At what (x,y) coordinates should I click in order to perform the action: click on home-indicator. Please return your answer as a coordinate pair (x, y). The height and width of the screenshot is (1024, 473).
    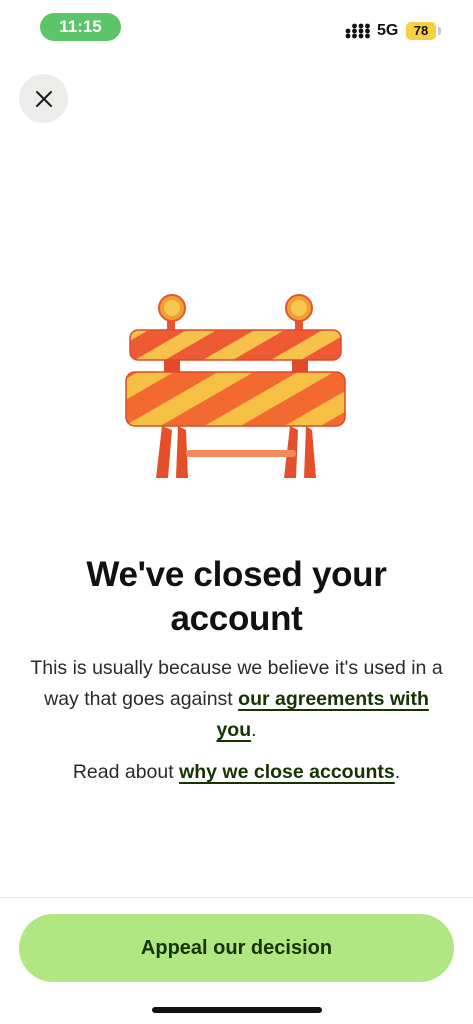
    Looking at the image, I should click on (237, 1010).